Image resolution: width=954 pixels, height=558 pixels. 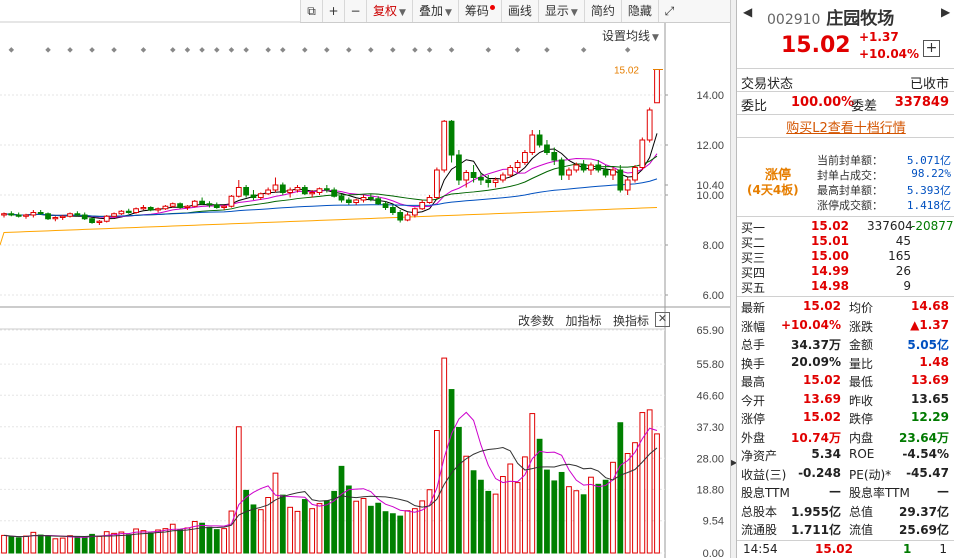 What do you see at coordinates (846, 257) in the screenshot?
I see `bid-row: 买三 15.00 165` at bounding box center [846, 257].